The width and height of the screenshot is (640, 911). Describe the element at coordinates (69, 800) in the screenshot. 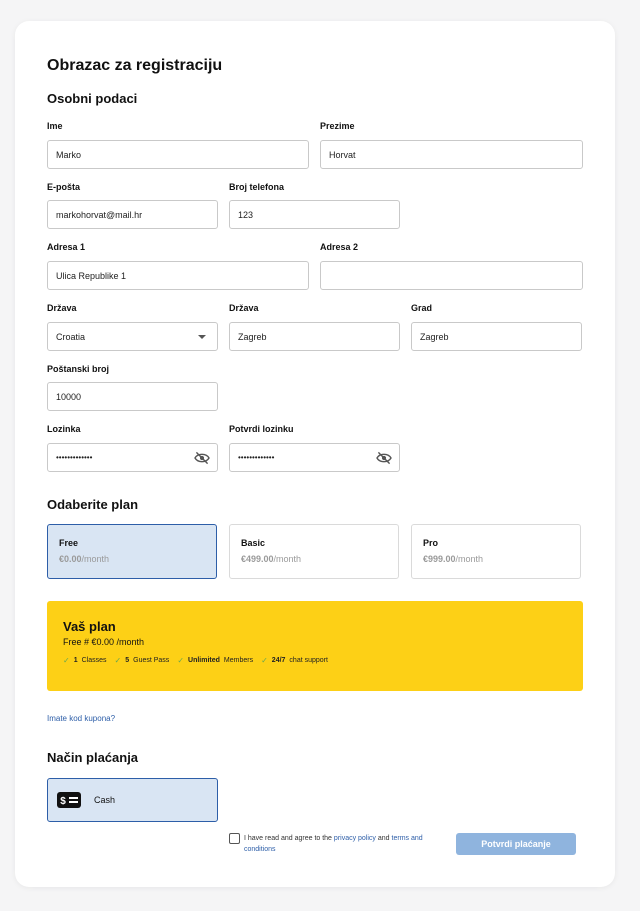

I see `cash-icon: $` at that location.